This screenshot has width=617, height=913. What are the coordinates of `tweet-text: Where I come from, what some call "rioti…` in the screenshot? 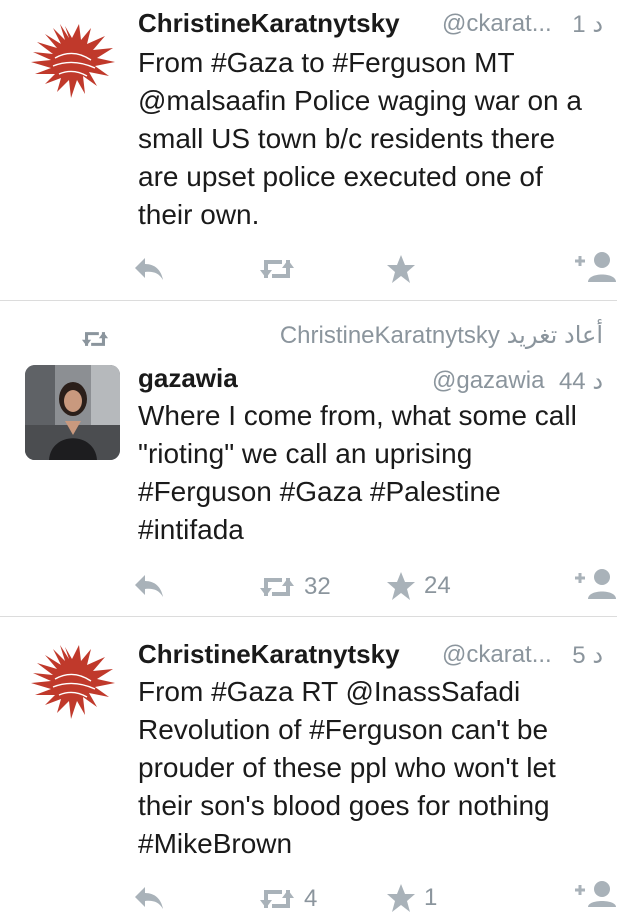 It's located at (357, 472).